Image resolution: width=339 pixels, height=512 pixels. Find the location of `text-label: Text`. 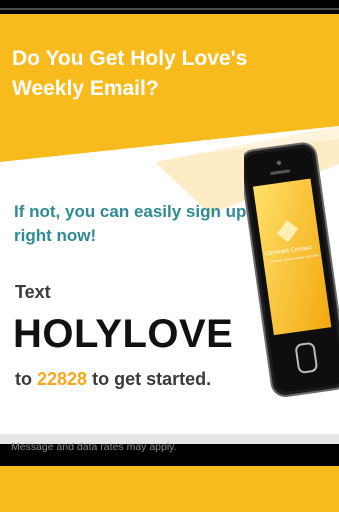

text-label: Text is located at coordinates (33, 292).